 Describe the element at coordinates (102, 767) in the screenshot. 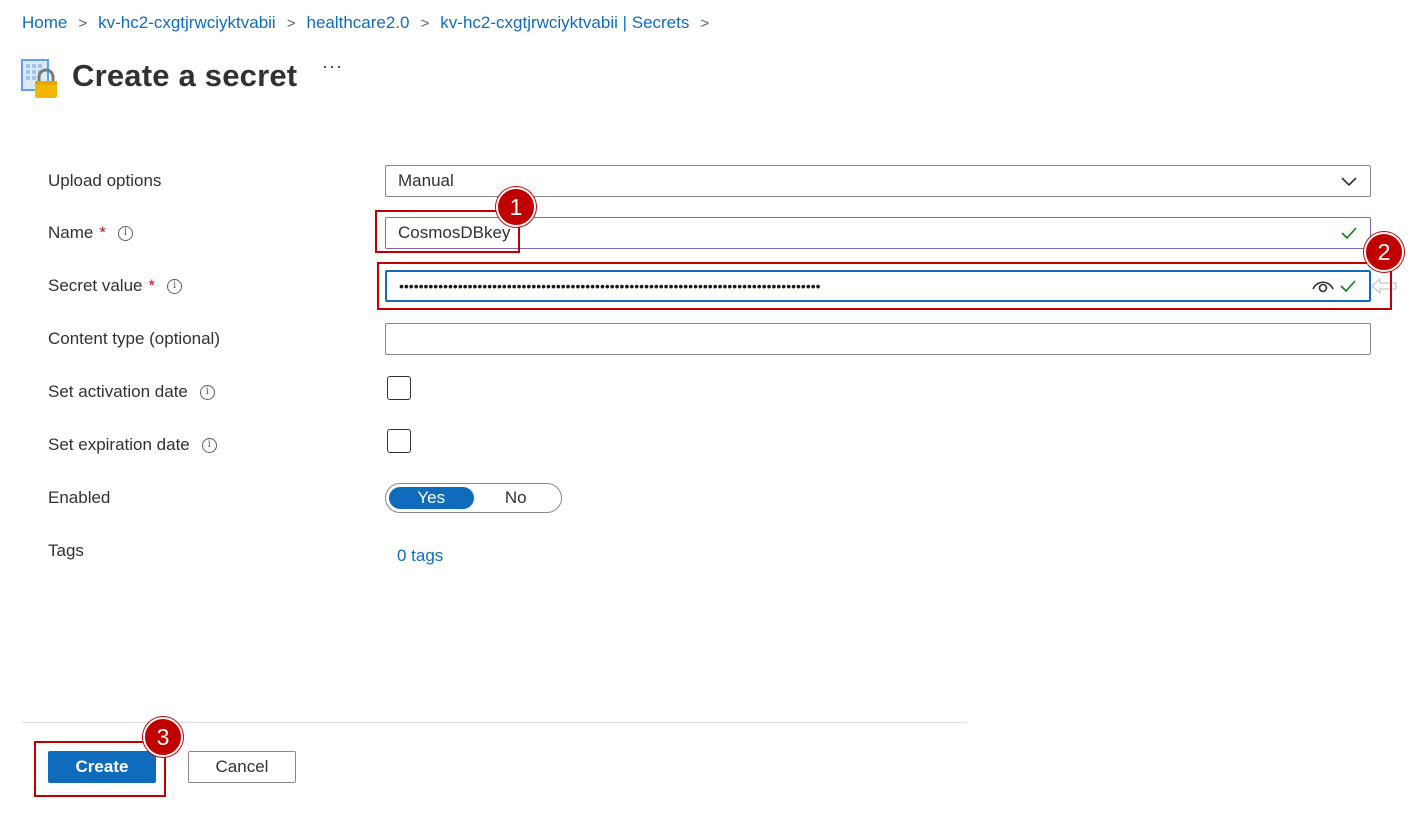

I see `create-button: Create` at that location.